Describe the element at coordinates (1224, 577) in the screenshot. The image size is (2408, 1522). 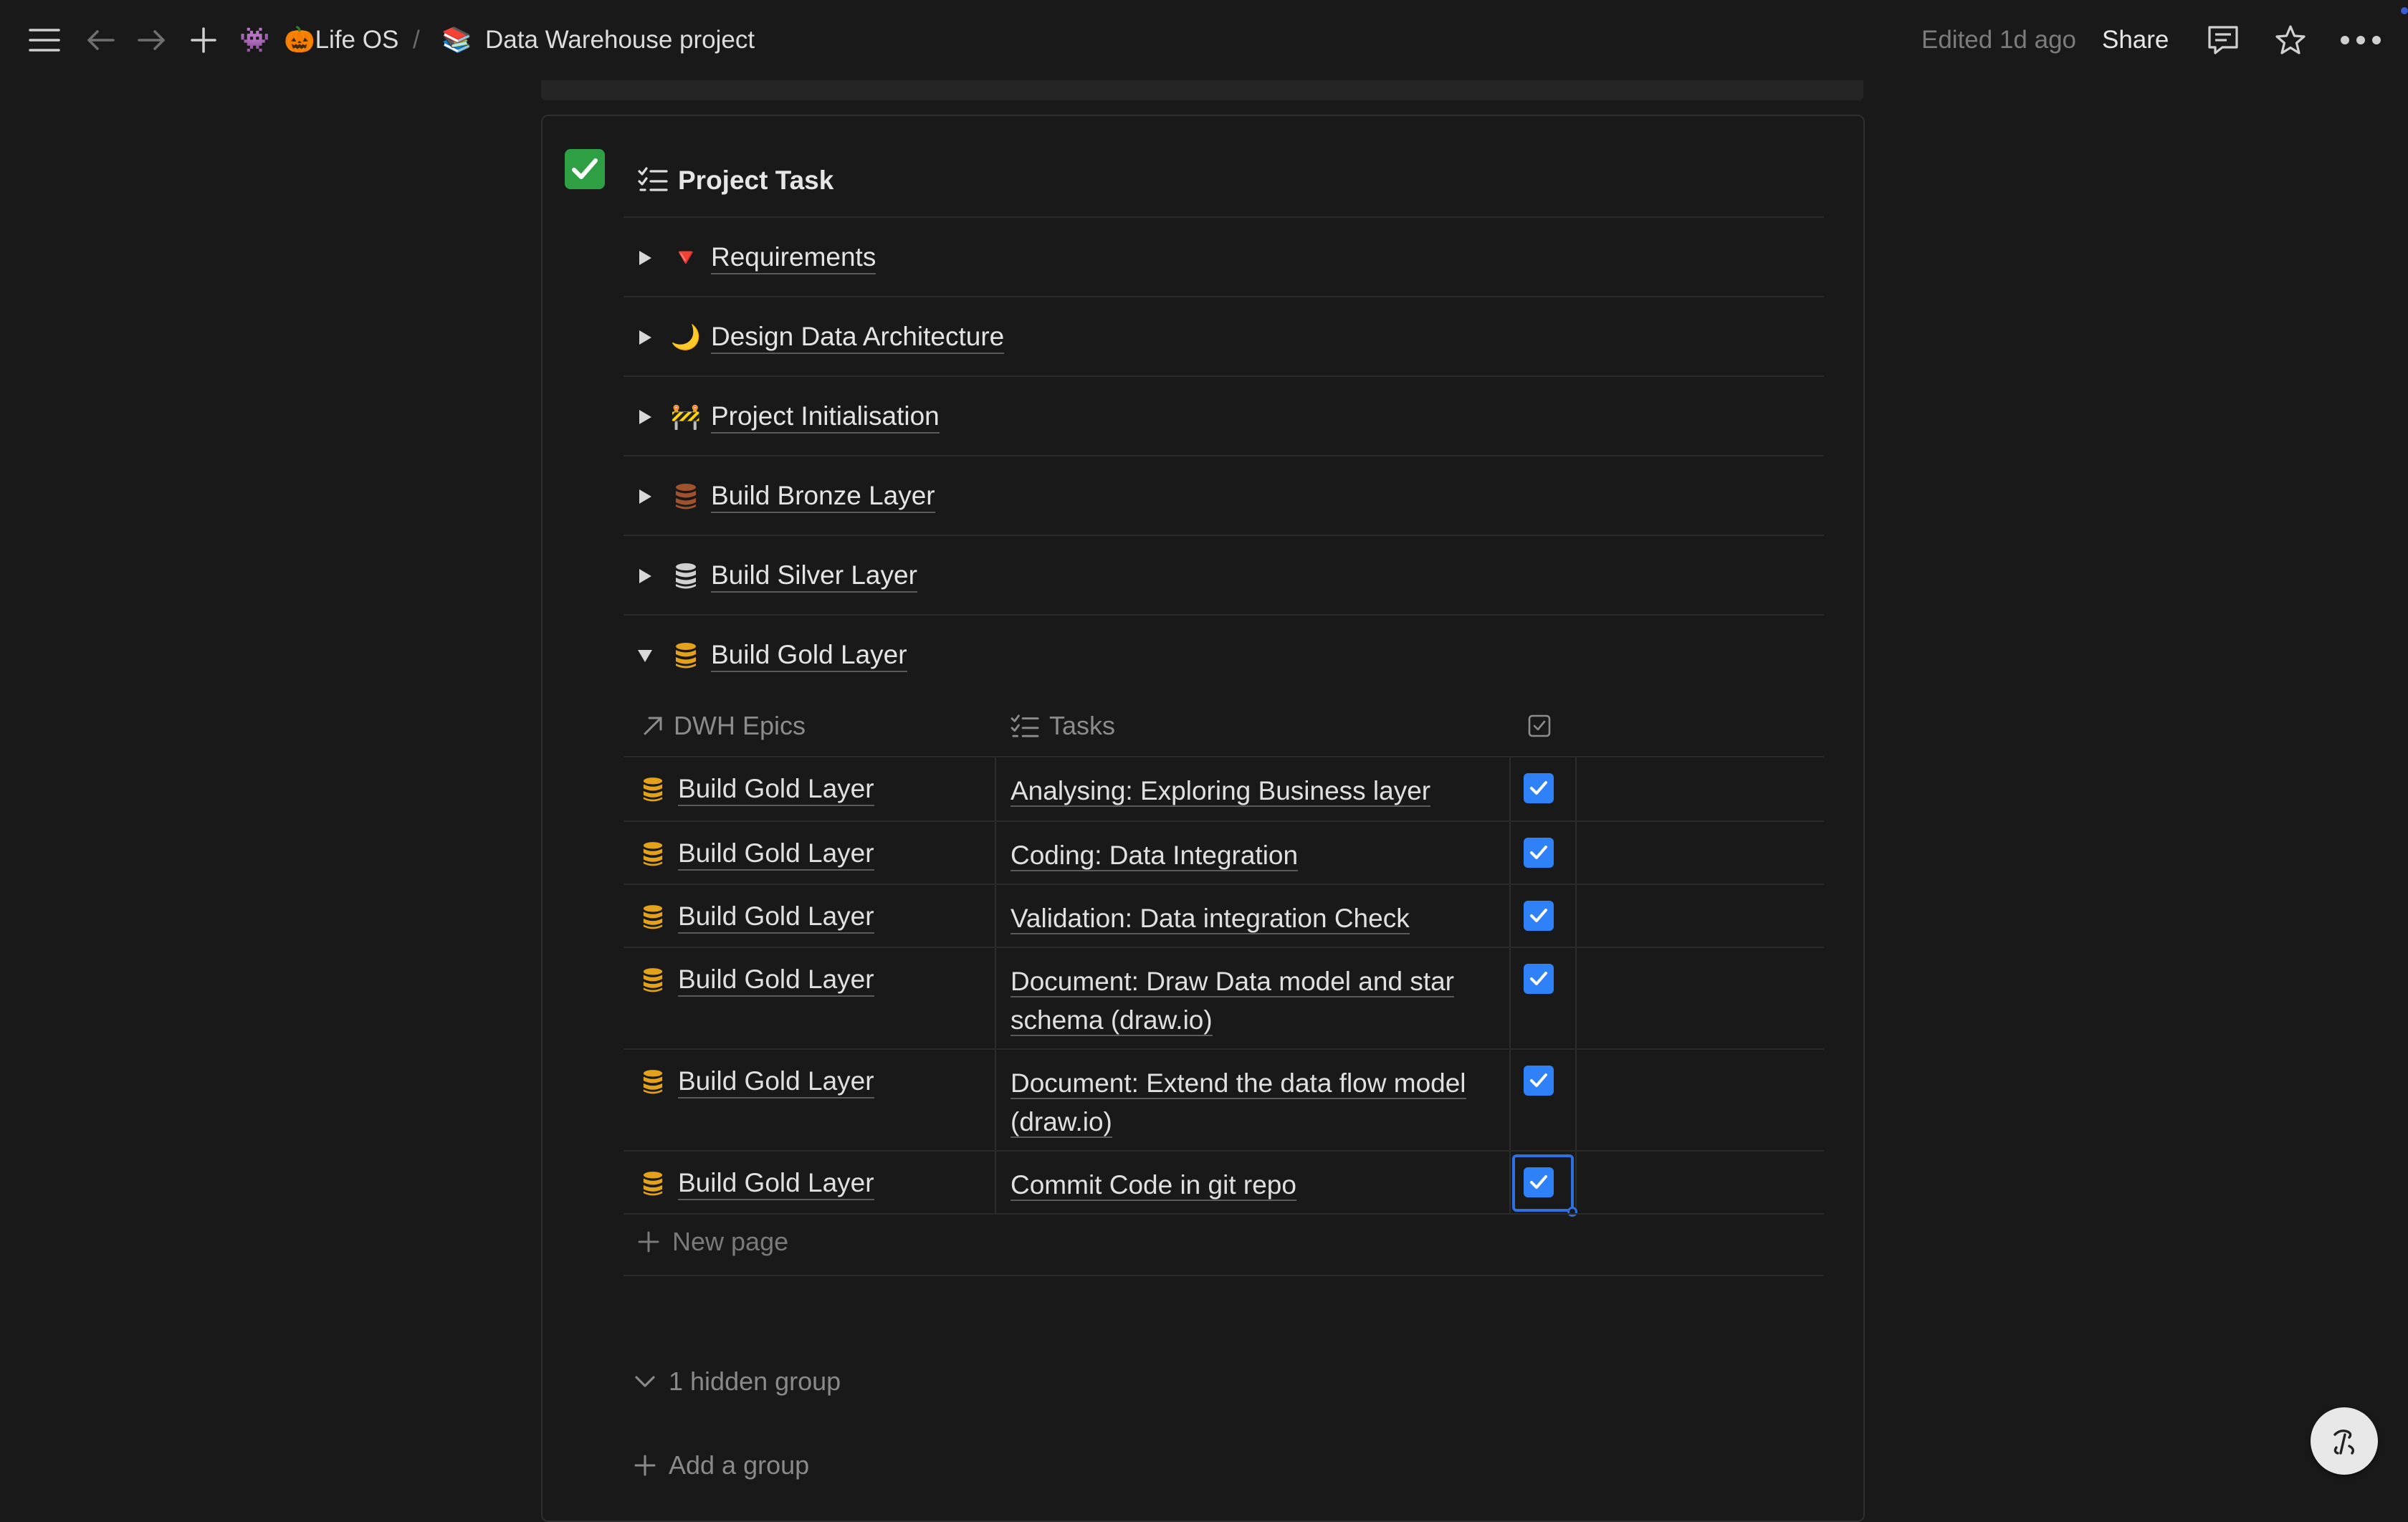
I see `group-build-silver-layer: Build Silver Layer` at that location.